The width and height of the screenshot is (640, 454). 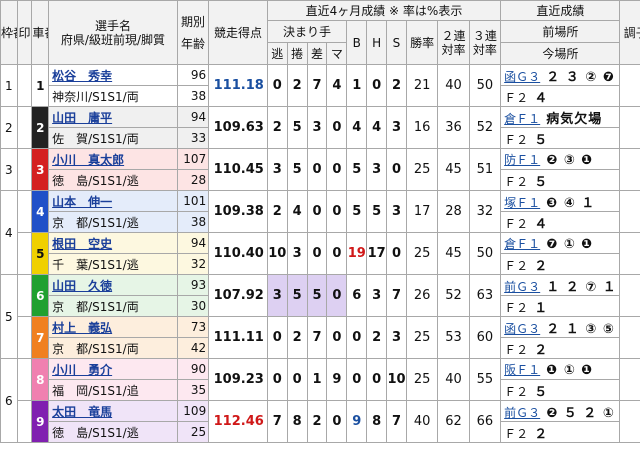 What do you see at coordinates (485, 295) in the screenshot?
I see `rate-r3: 63` at bounding box center [485, 295].